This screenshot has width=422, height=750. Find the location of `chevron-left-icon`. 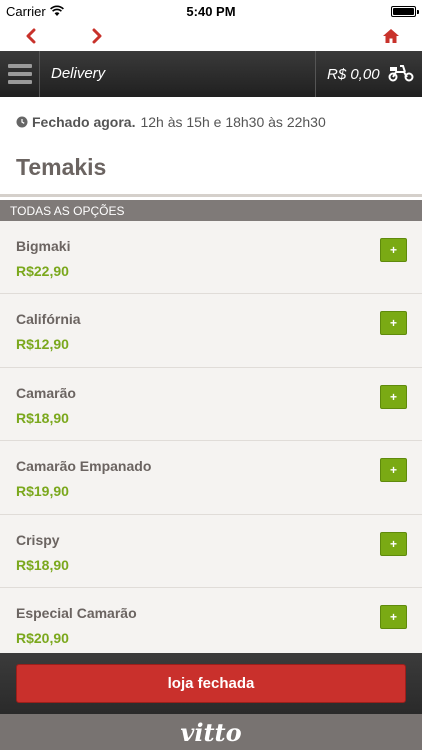

chevron-left-icon is located at coordinates (31, 36).